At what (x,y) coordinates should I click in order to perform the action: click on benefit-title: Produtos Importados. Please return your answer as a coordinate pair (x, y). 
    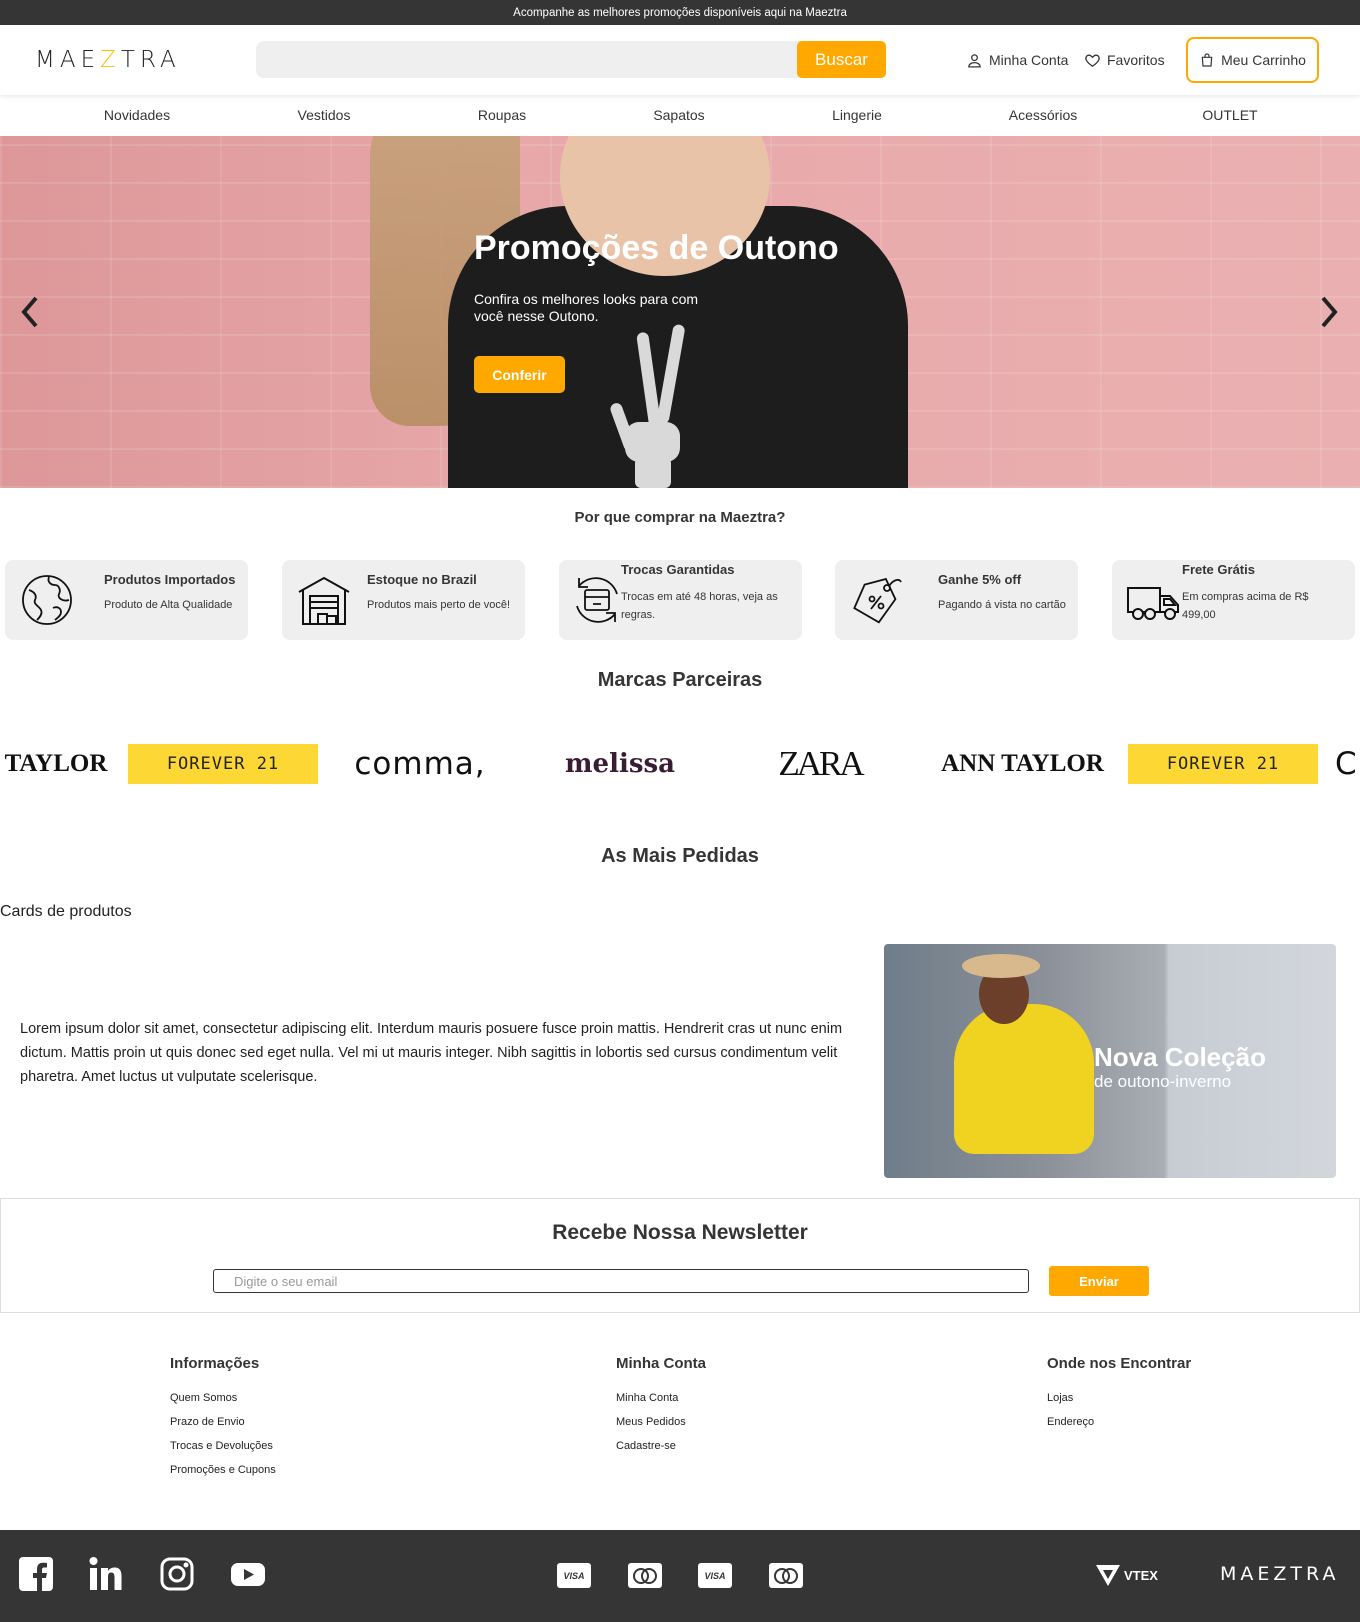
    Looking at the image, I should click on (170, 579).